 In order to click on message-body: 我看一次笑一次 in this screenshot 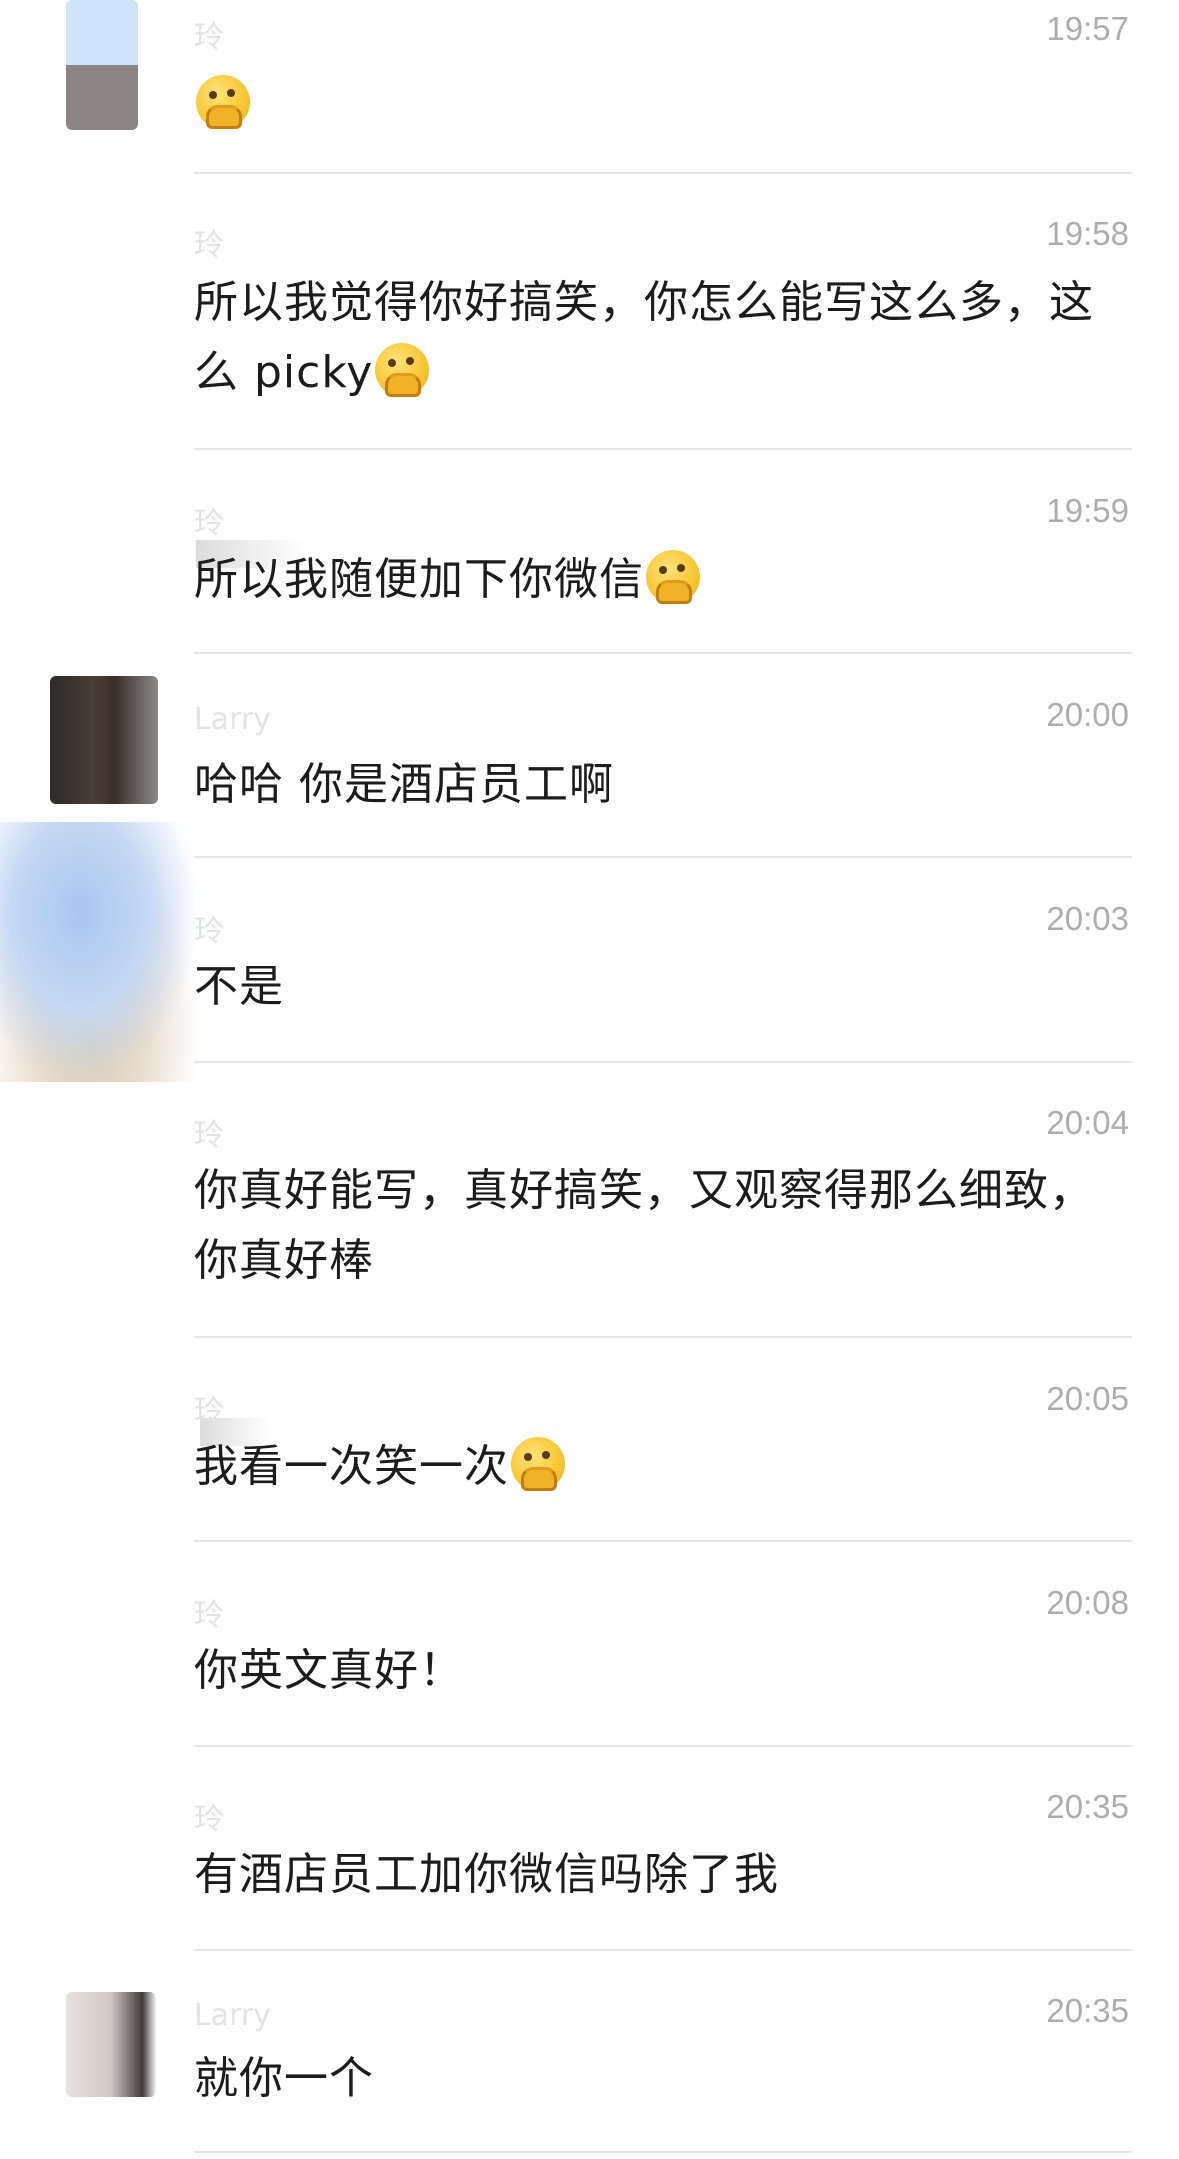, I will do `click(351, 1466)`.